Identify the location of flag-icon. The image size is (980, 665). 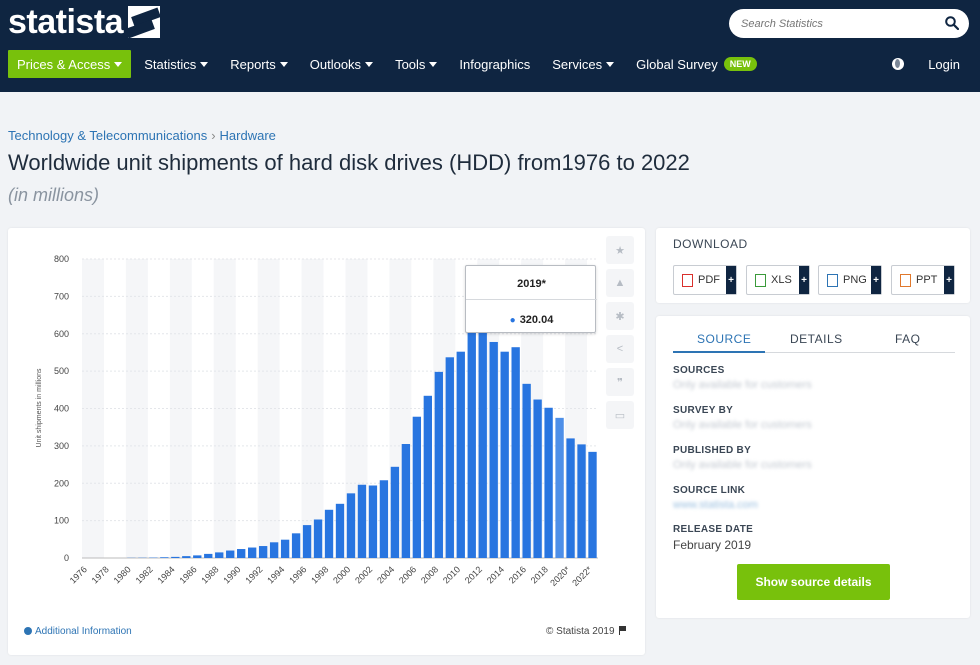
(622, 630).